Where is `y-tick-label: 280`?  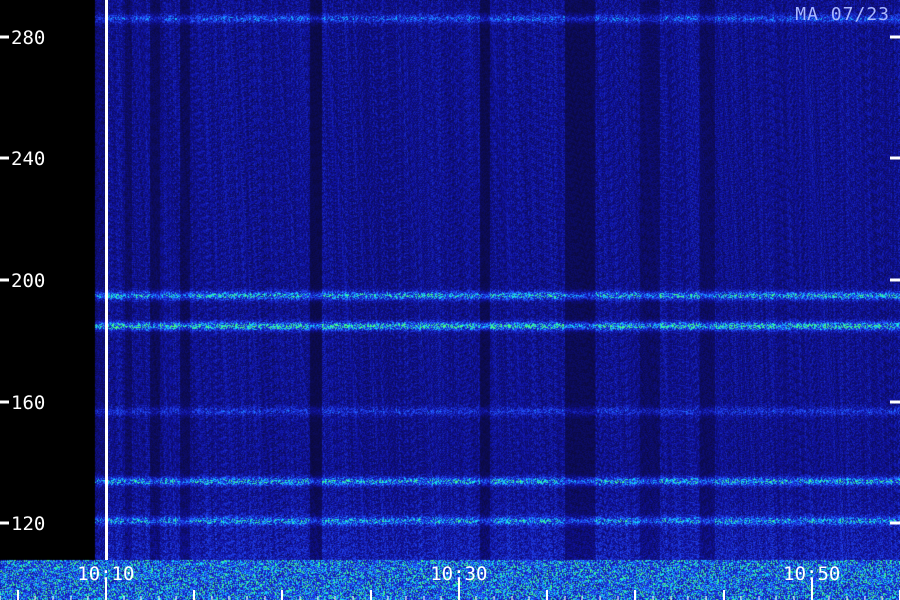 y-tick-label: 280 is located at coordinates (28, 38).